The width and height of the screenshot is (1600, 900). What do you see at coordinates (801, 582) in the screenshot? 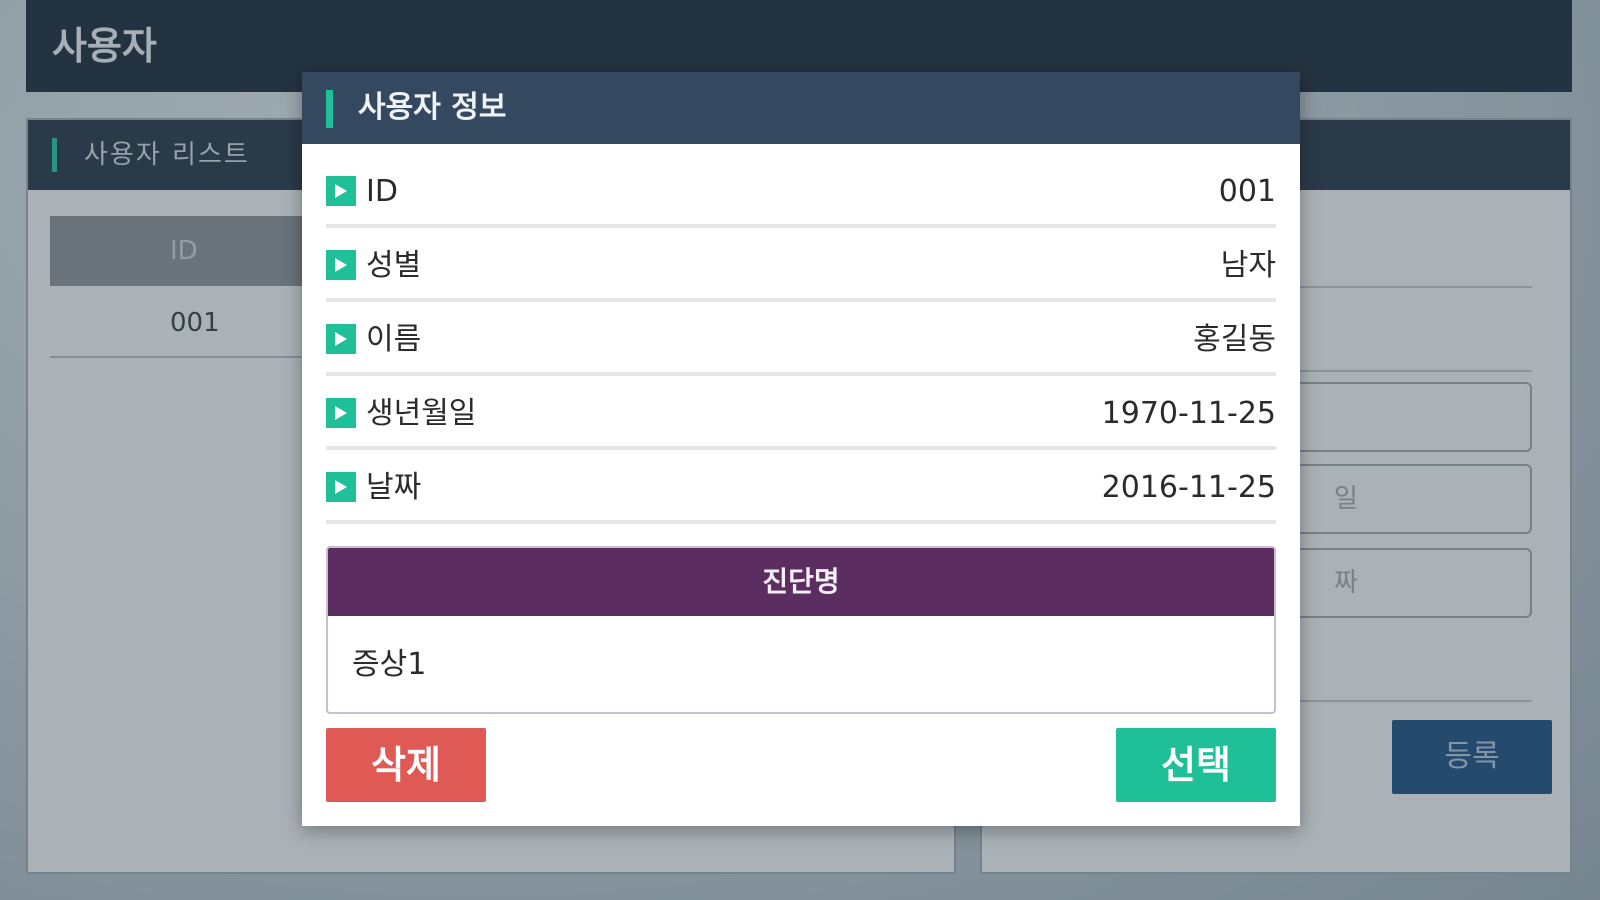
I see `diagnosis-header: 진단명` at bounding box center [801, 582].